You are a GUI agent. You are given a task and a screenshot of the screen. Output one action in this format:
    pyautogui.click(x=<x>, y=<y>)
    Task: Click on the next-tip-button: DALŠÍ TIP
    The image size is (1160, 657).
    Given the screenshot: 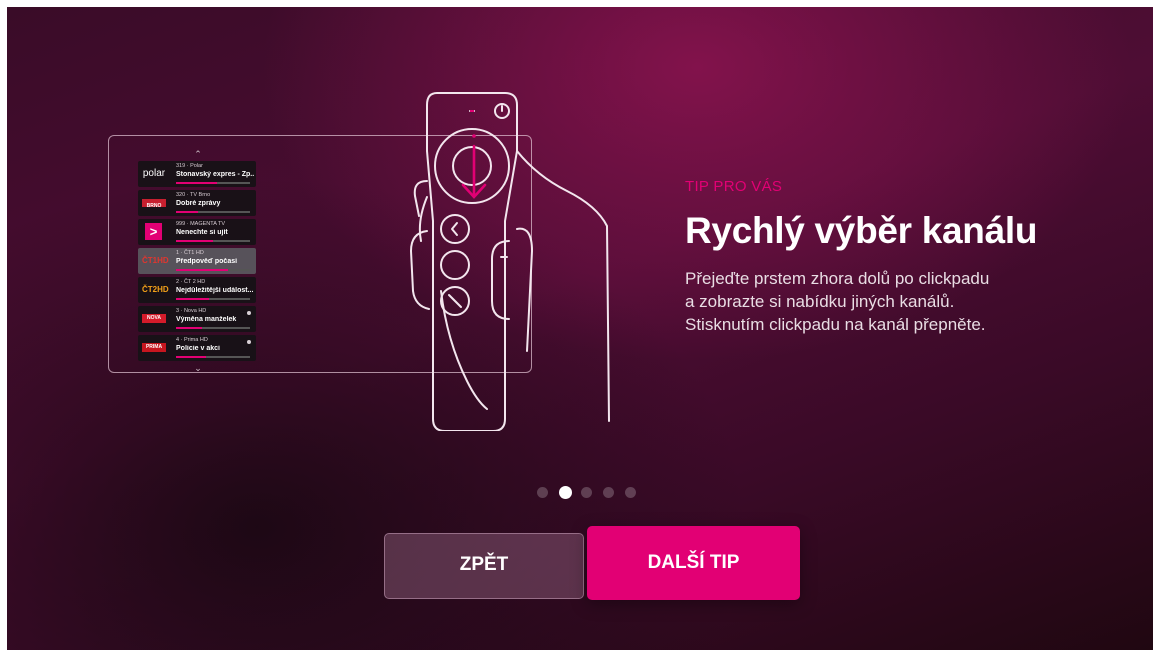 What is the action you would take?
    pyautogui.click(x=693, y=563)
    